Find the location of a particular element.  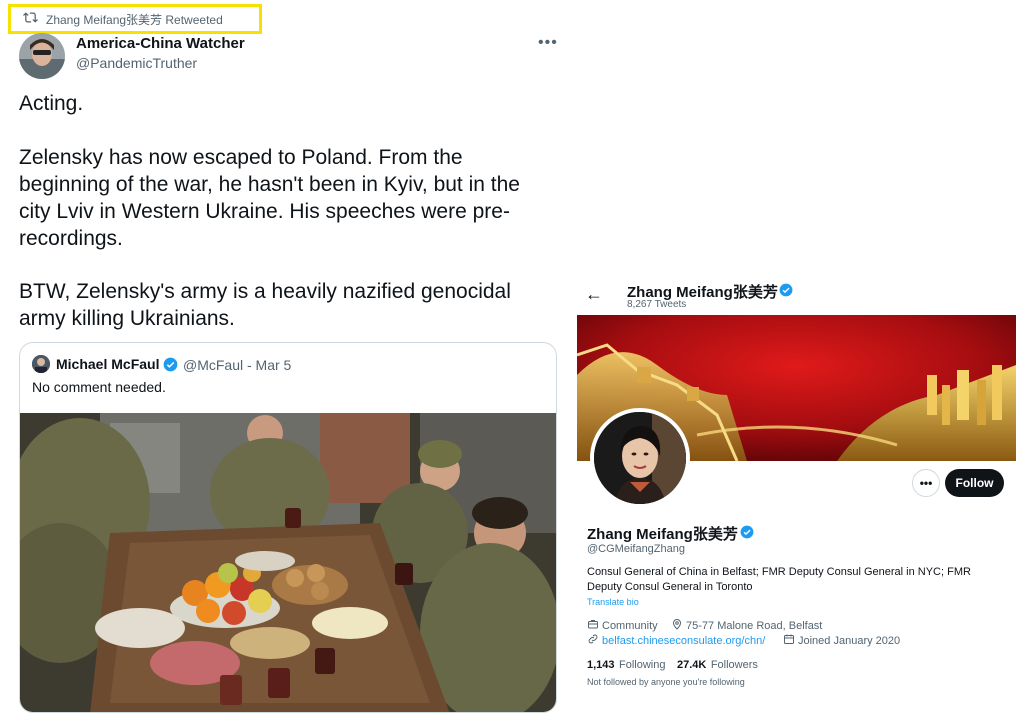

following-count: 1,143 is located at coordinates (601, 665).